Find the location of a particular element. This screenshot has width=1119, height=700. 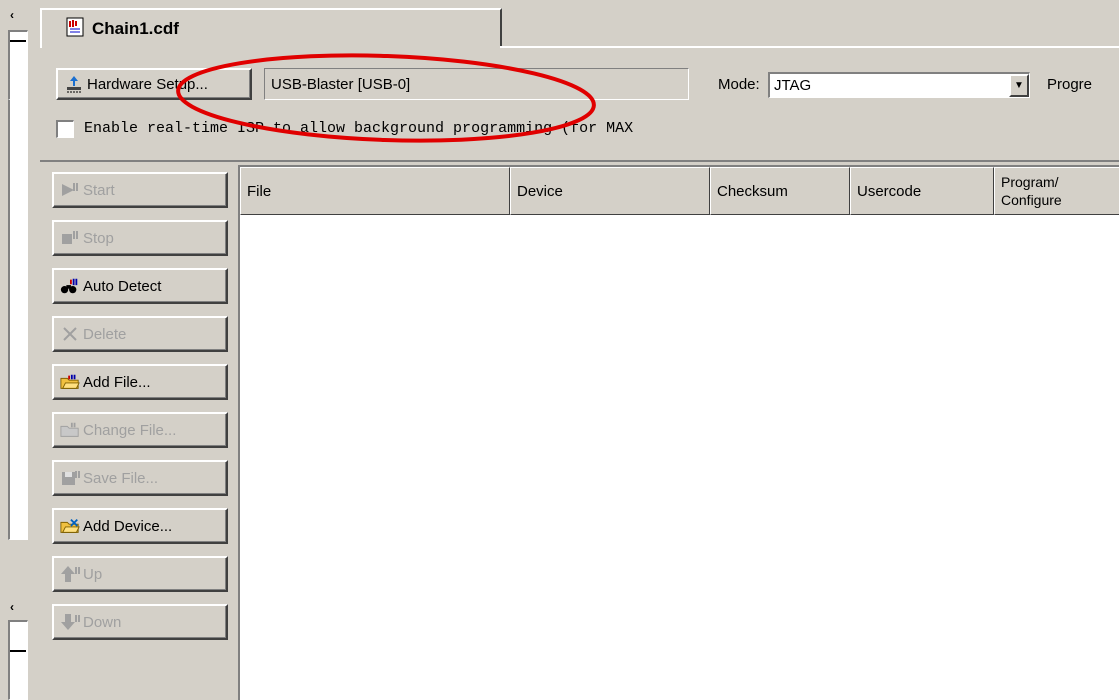

start-label: Start is located at coordinates (99, 190).